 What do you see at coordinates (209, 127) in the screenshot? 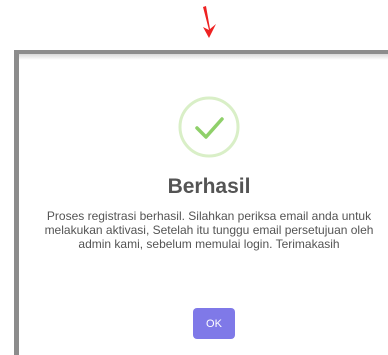
I see `success-check-icon` at bounding box center [209, 127].